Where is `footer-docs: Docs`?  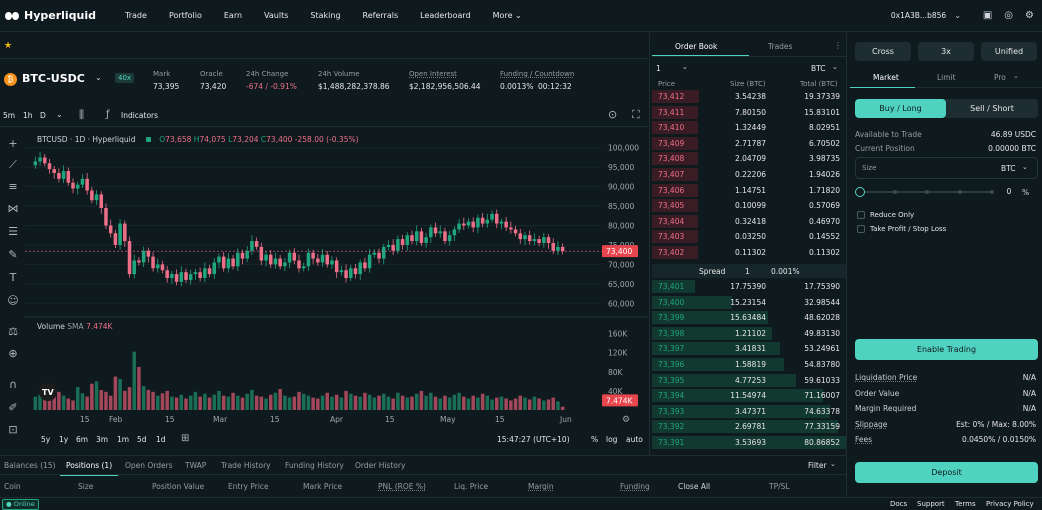 footer-docs: Docs is located at coordinates (898, 504).